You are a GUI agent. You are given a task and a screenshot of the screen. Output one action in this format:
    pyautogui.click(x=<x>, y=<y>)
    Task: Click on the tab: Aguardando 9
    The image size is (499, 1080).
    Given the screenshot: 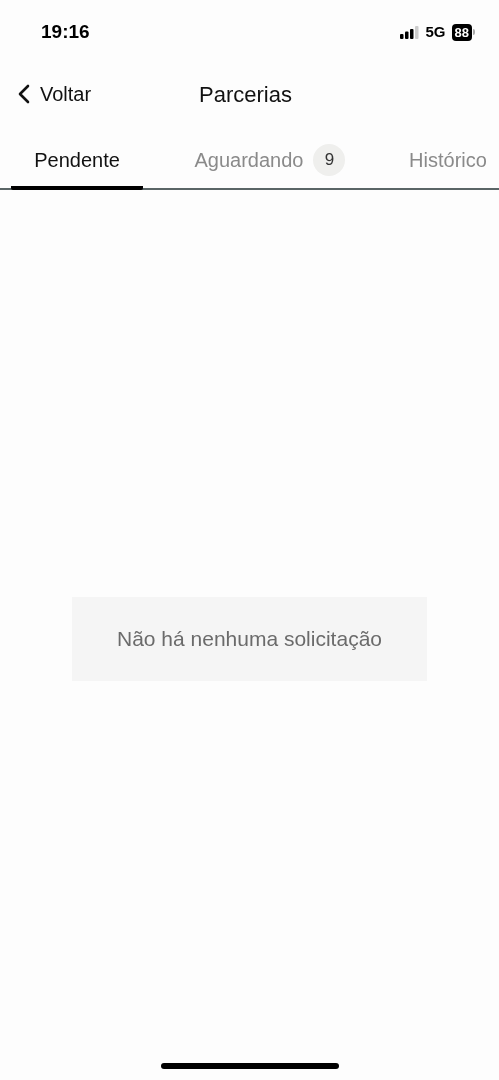 What is the action you would take?
    pyautogui.click(x=270, y=162)
    